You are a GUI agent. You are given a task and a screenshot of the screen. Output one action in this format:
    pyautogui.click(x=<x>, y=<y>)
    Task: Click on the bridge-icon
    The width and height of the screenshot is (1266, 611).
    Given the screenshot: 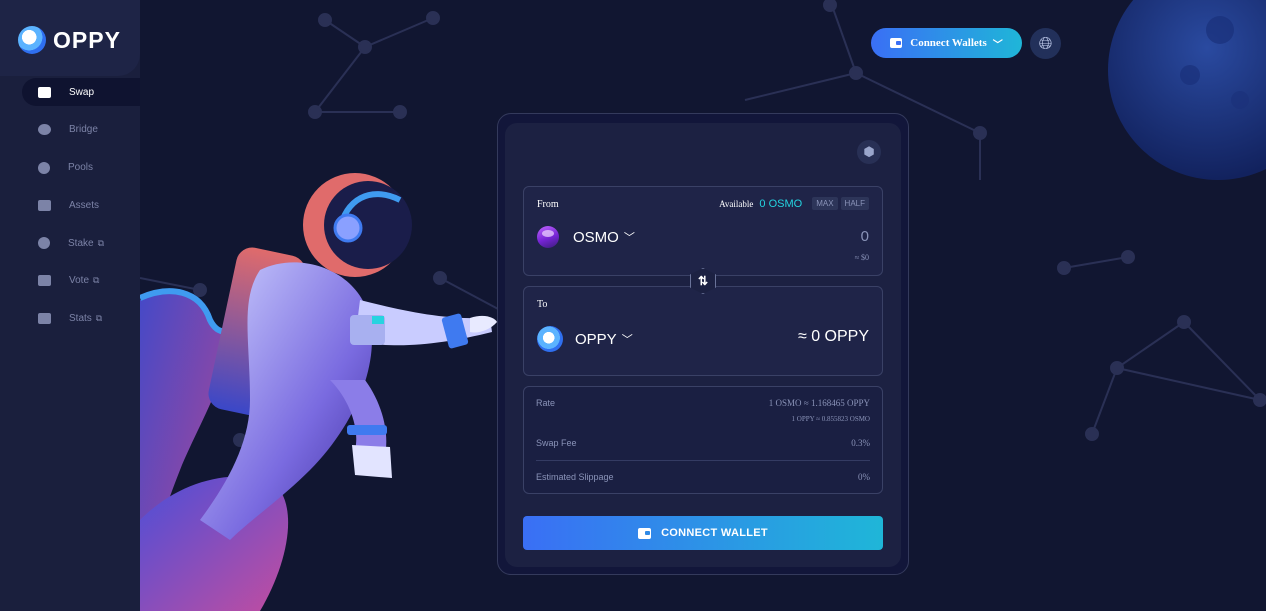 What is the action you would take?
    pyautogui.click(x=44, y=130)
    